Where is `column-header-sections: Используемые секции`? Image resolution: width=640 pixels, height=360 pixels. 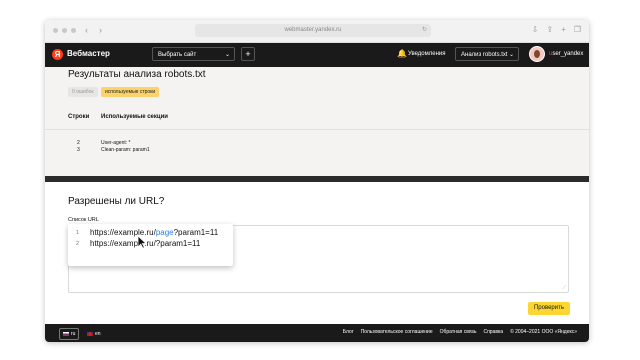 column-header-sections: Используемые секции is located at coordinates (134, 117).